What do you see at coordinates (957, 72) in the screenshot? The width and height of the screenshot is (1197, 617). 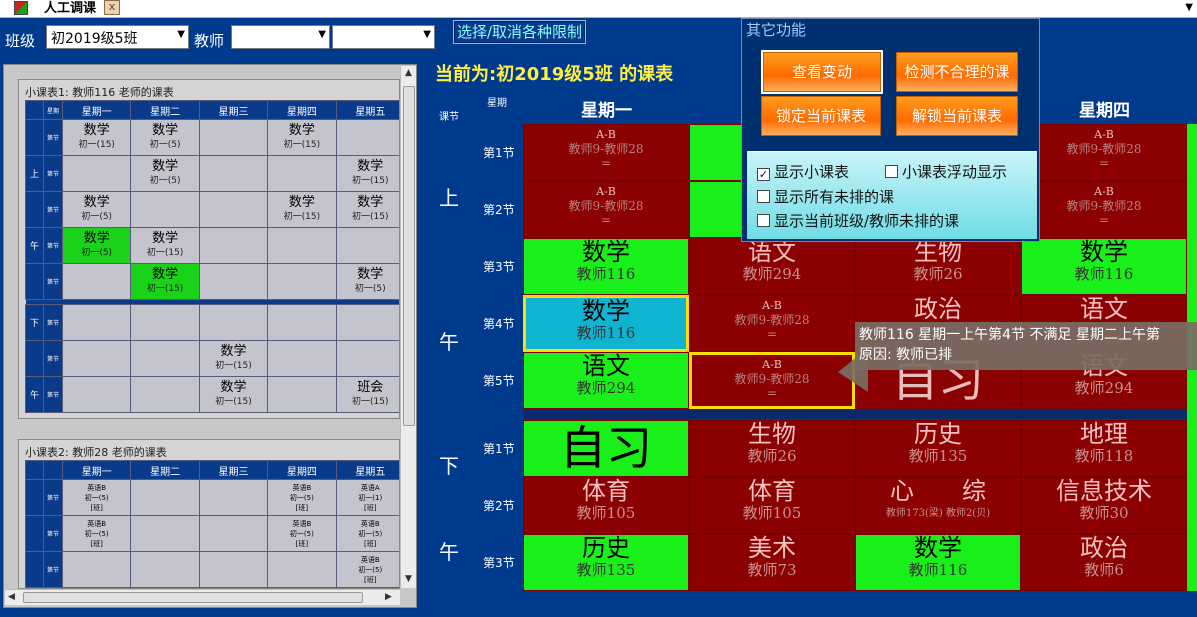 I see `detect-unreasonable-button: 检测不合理的课` at bounding box center [957, 72].